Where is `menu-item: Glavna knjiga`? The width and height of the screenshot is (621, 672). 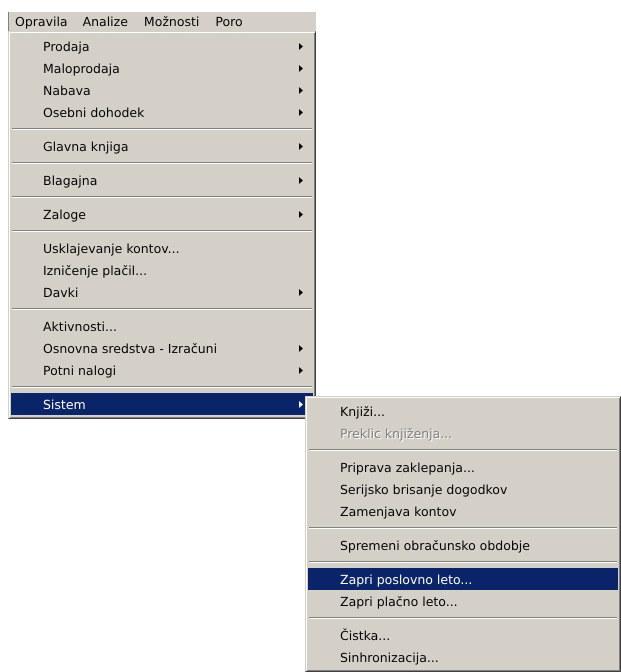 menu-item: Glavna knjiga is located at coordinates (162, 146).